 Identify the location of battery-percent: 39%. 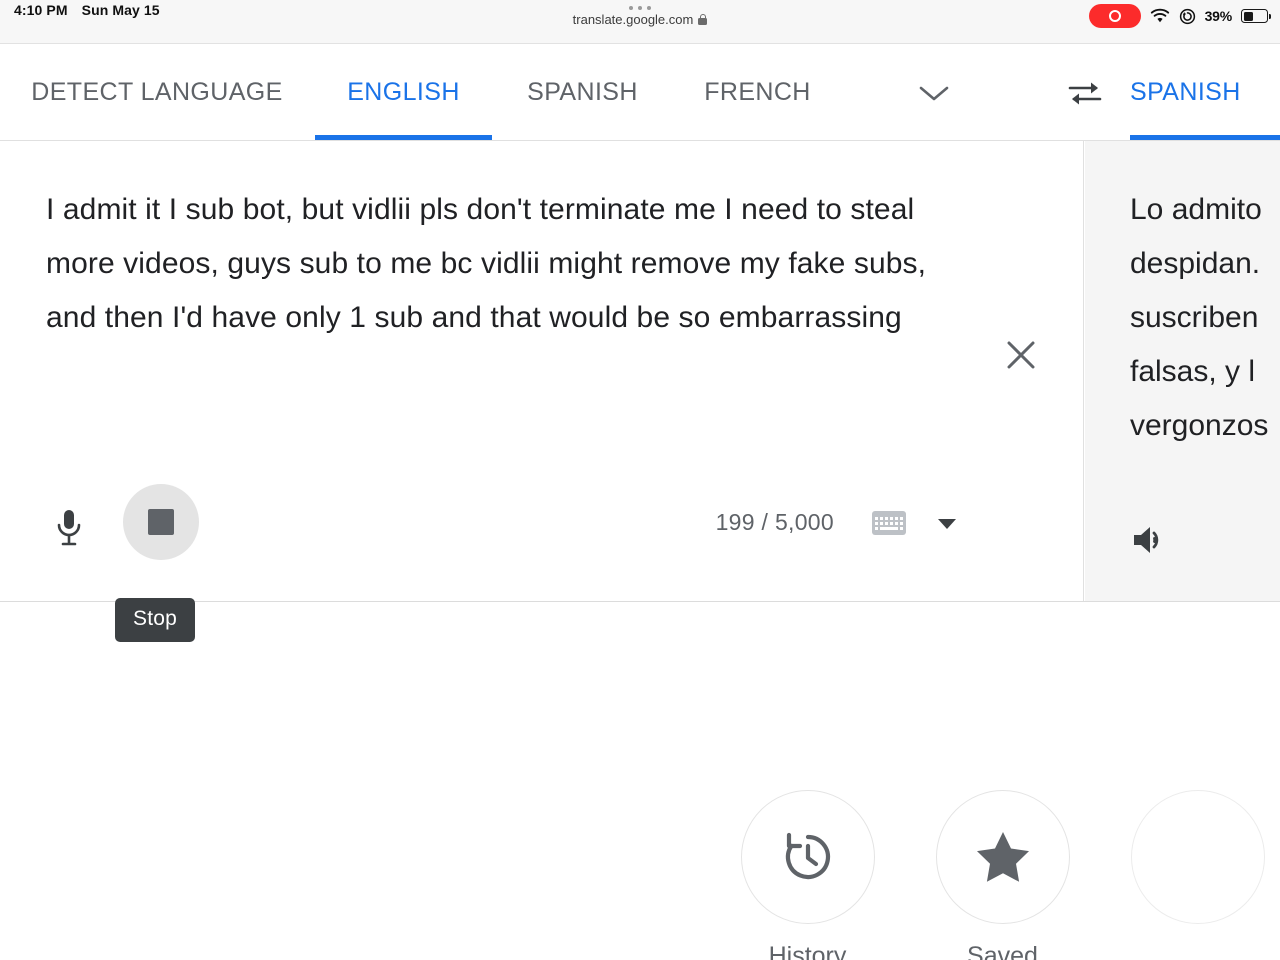
(1218, 16).